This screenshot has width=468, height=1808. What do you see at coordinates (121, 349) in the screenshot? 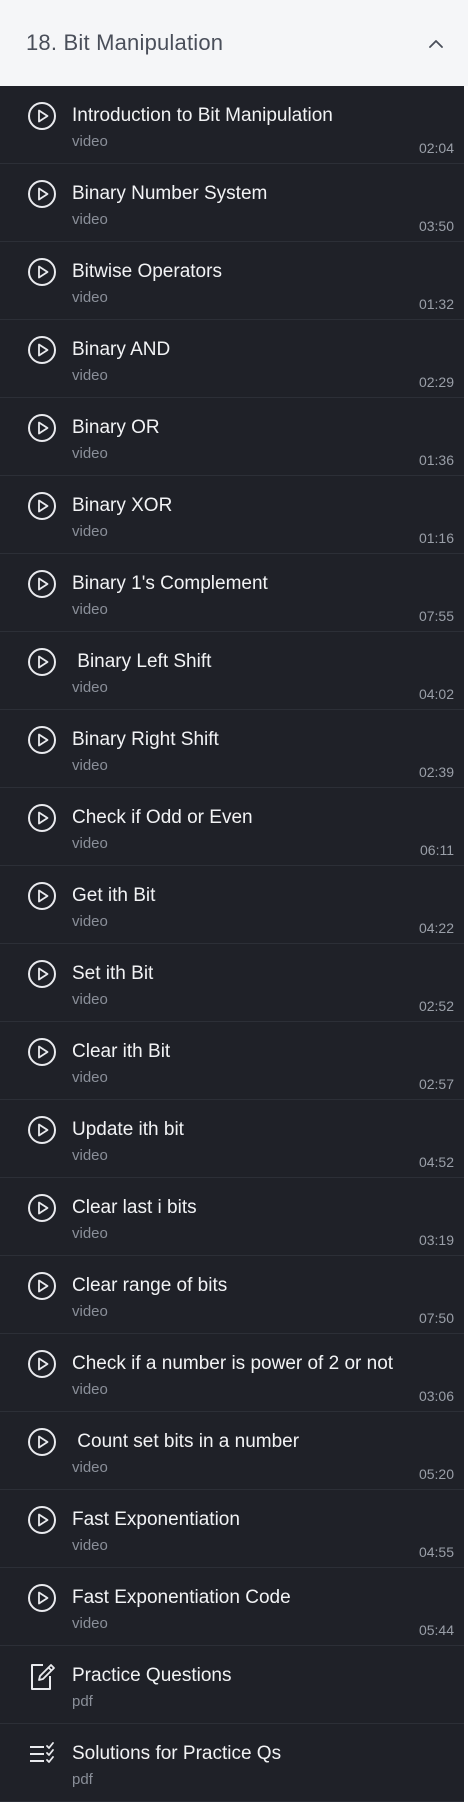
I see `lecture-title: Binary AND` at bounding box center [121, 349].